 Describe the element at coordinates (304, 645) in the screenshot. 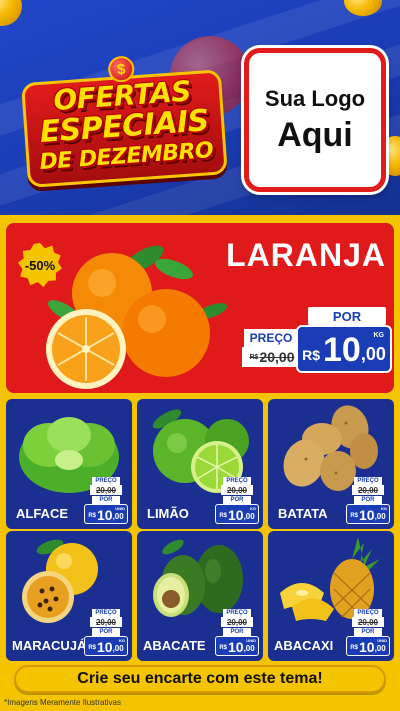

I see `product-name: ABACAXI` at that location.